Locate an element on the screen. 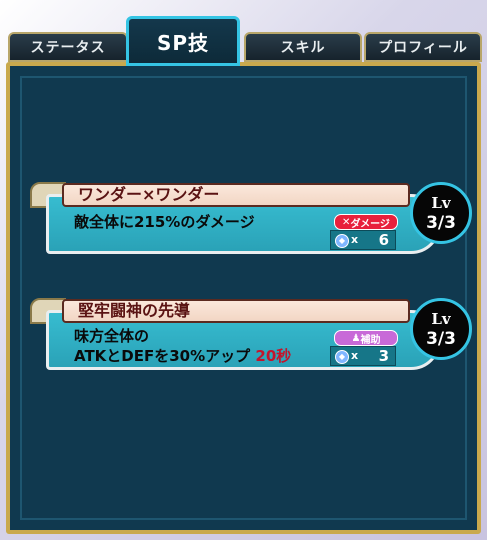 This screenshot has height=540, width=487. cost-value: 3 is located at coordinates (383, 356).